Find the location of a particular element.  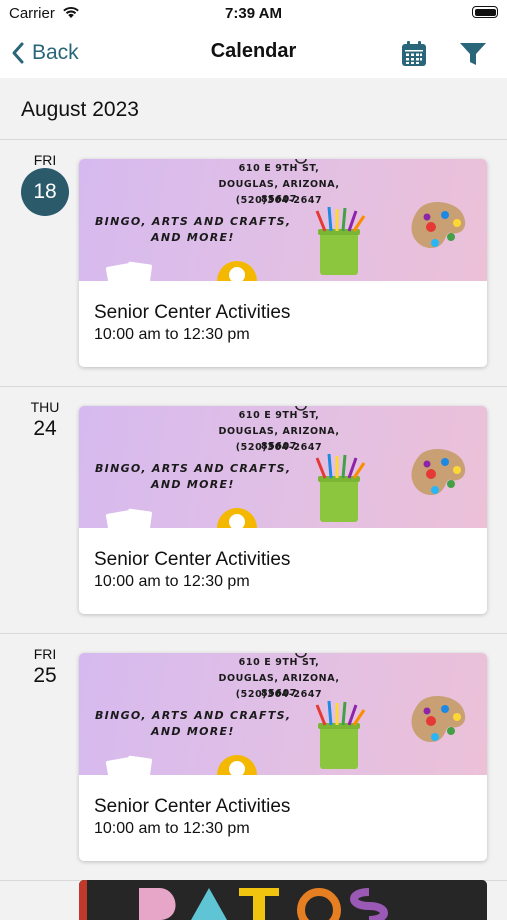

event-card-partial is located at coordinates (283, 900).